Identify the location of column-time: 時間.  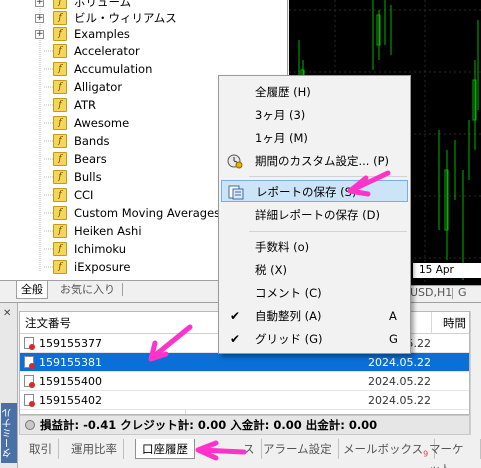
(452, 323).